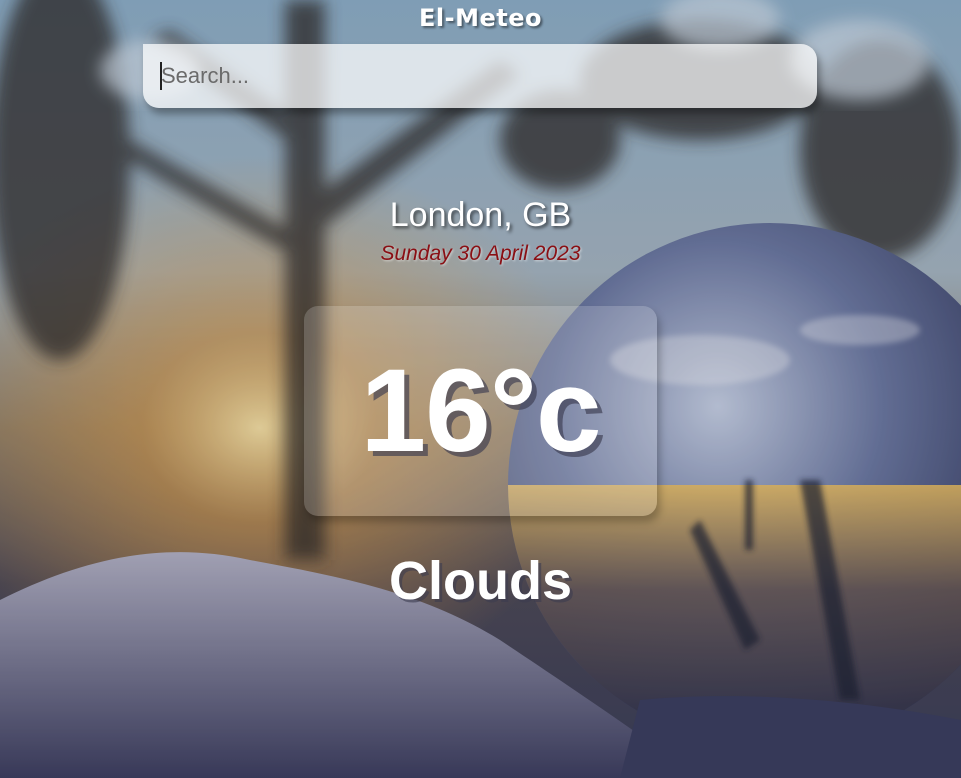 The width and height of the screenshot is (961, 778). What do you see at coordinates (161, 76) in the screenshot?
I see `text-caret` at bounding box center [161, 76].